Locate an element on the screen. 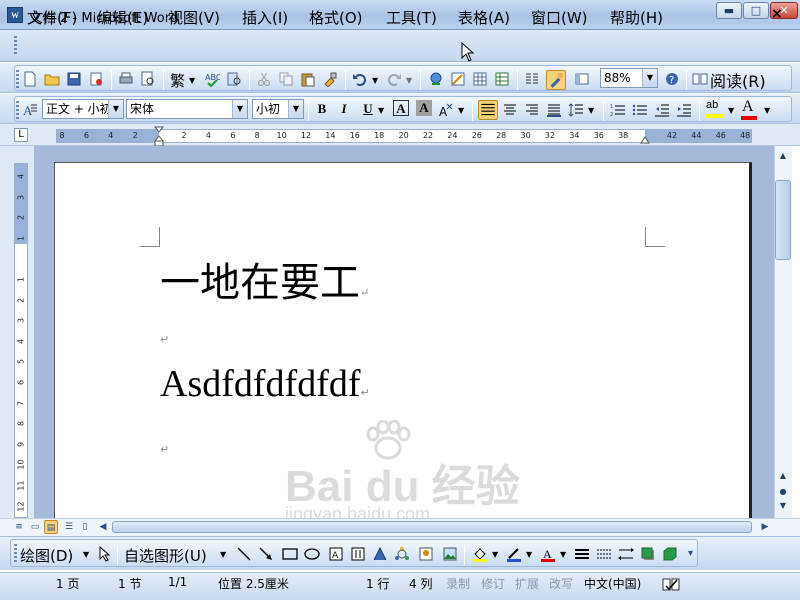 The width and height of the screenshot is (800, 600). spelling-icon: ABC is located at coordinates (212, 79).